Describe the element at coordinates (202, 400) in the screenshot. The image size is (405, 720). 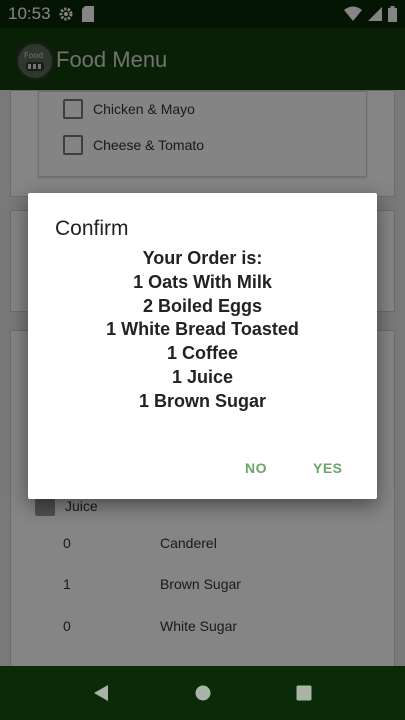
I see `message-line: 1 Brown Sugar` at that location.